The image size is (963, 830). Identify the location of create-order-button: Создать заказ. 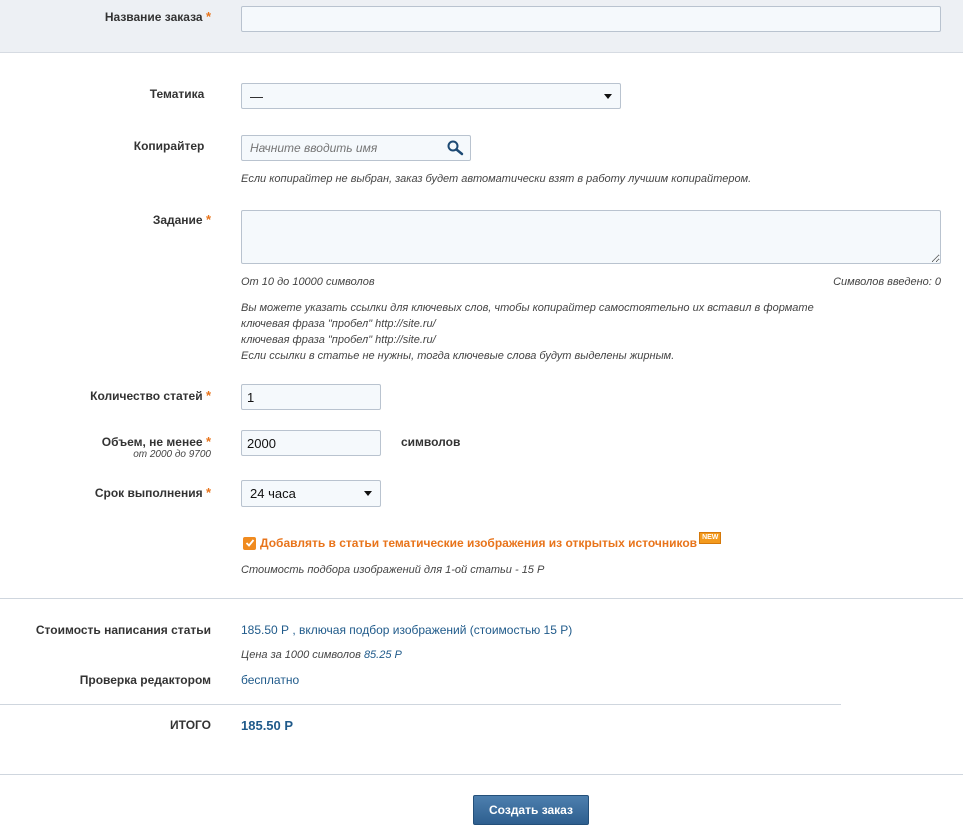
(531, 810).